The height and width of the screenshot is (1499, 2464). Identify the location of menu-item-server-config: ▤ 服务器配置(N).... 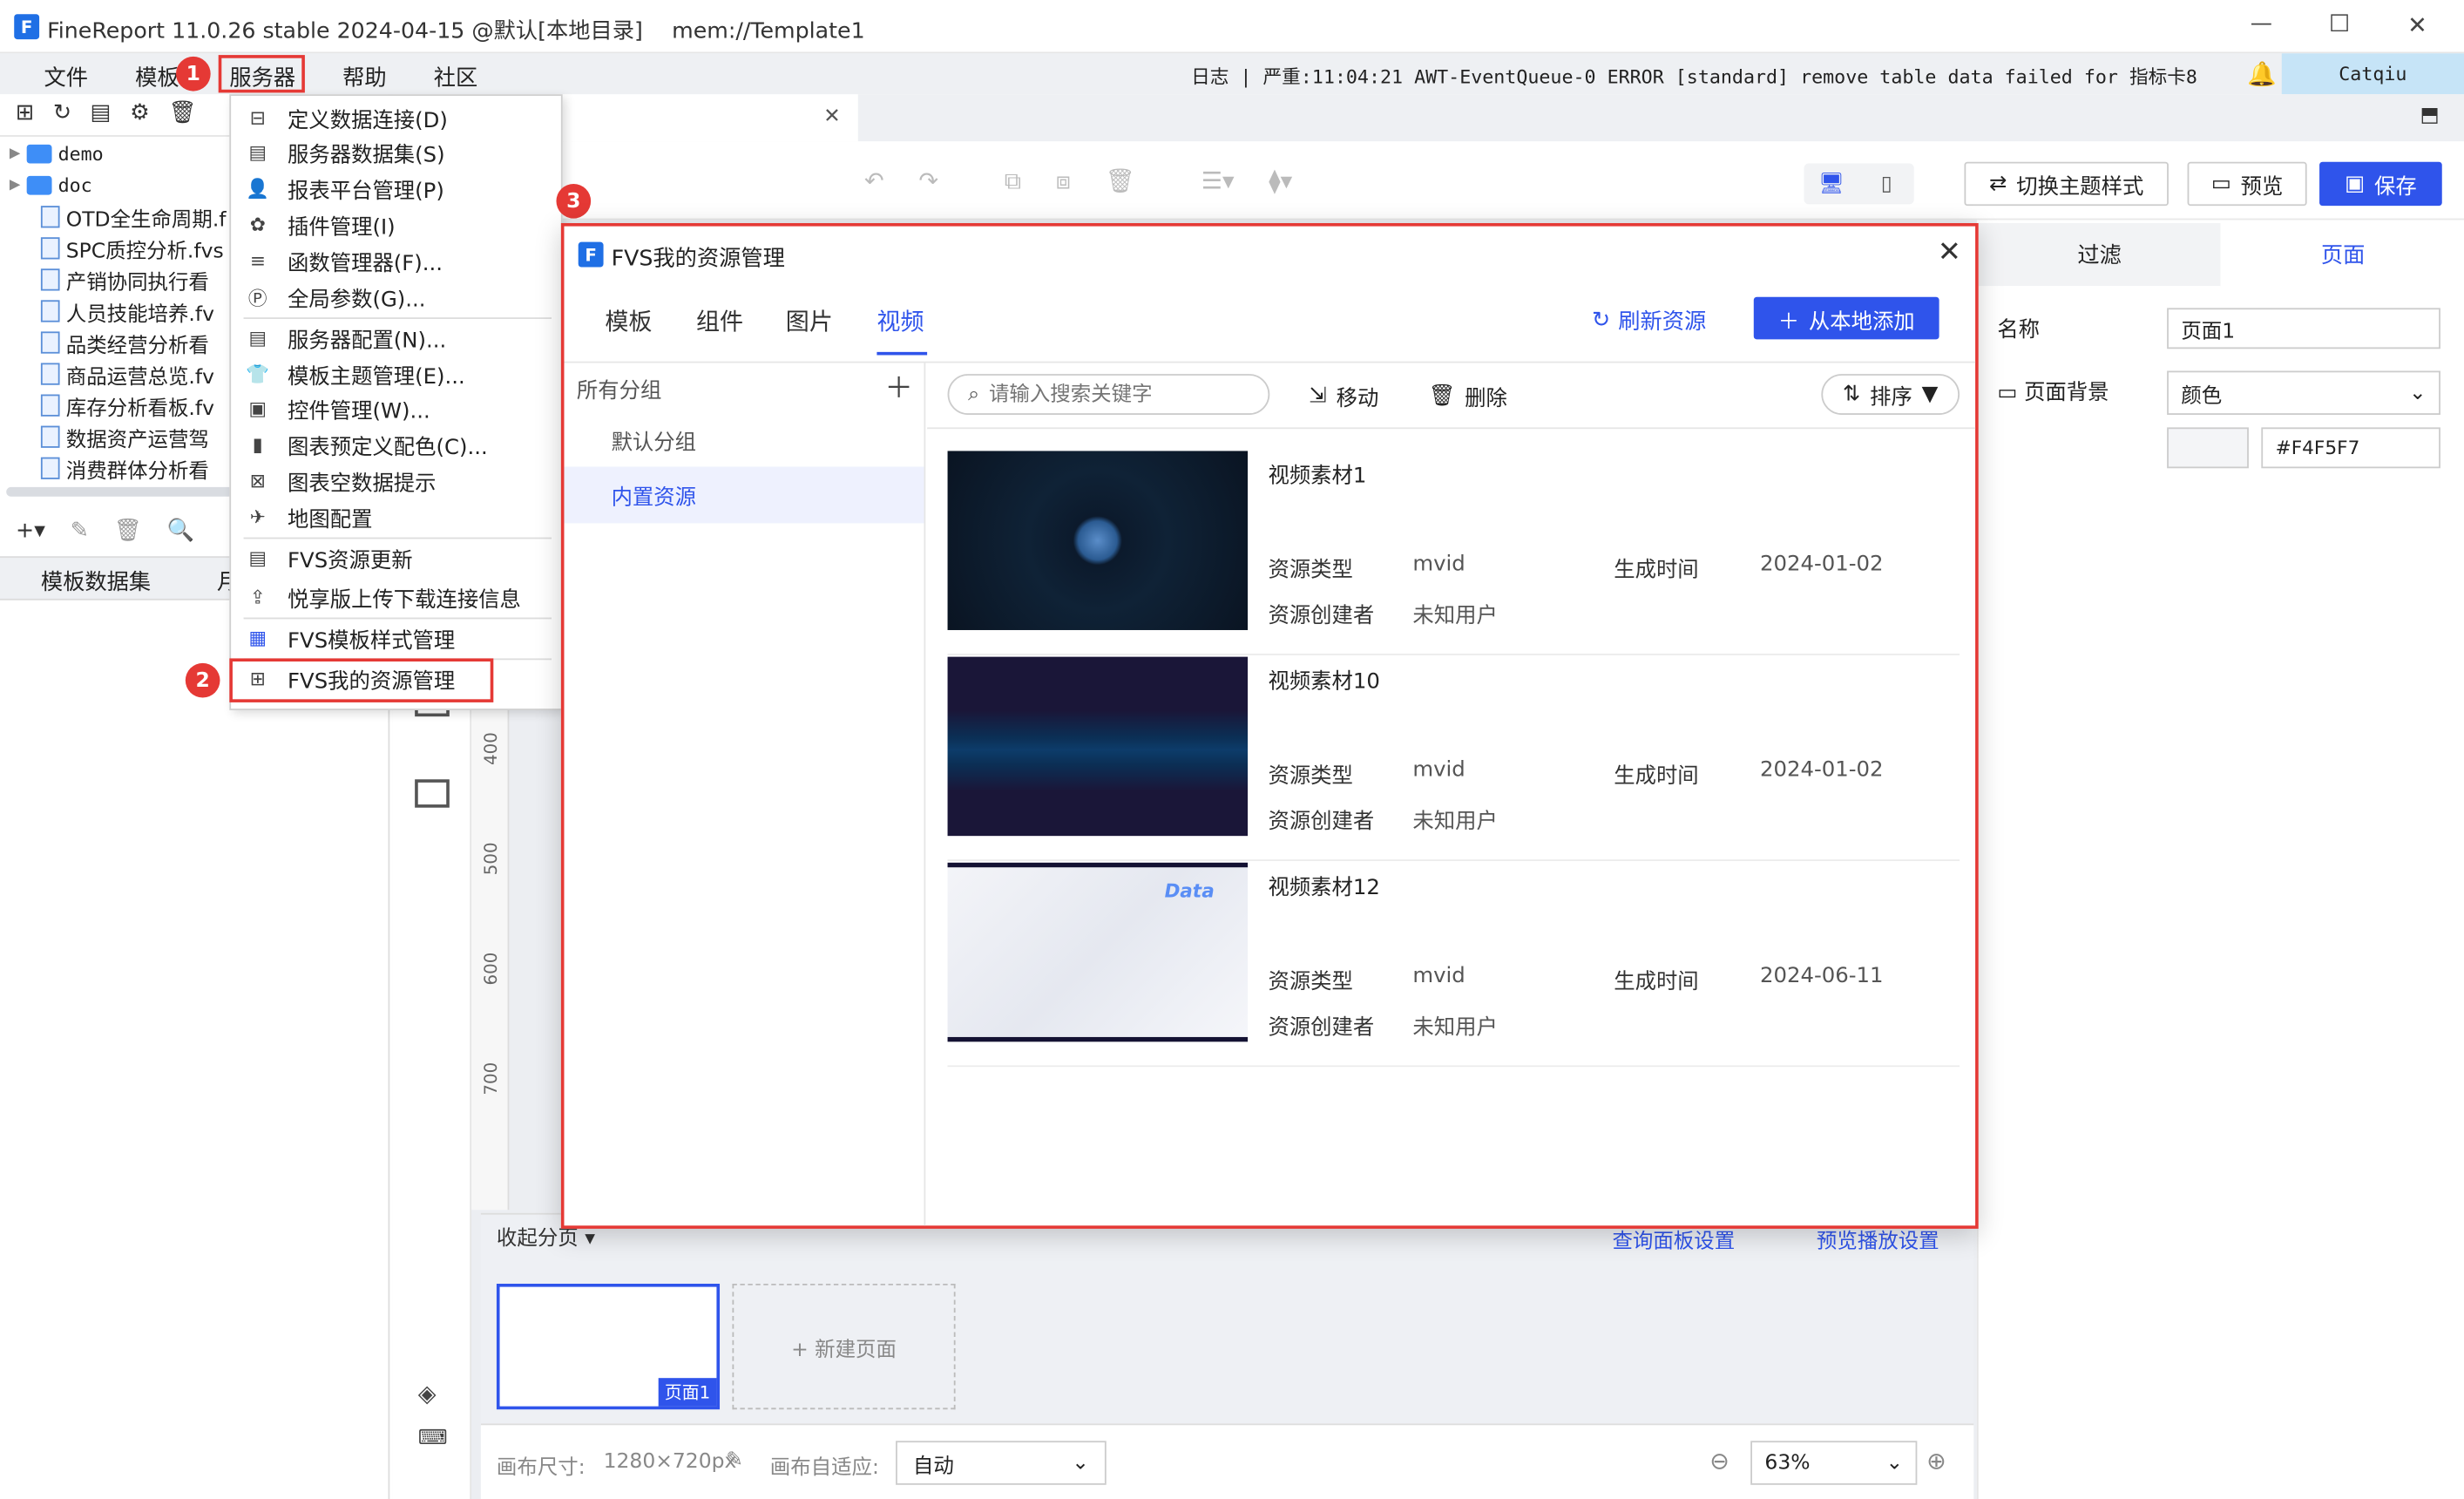
(398, 338).